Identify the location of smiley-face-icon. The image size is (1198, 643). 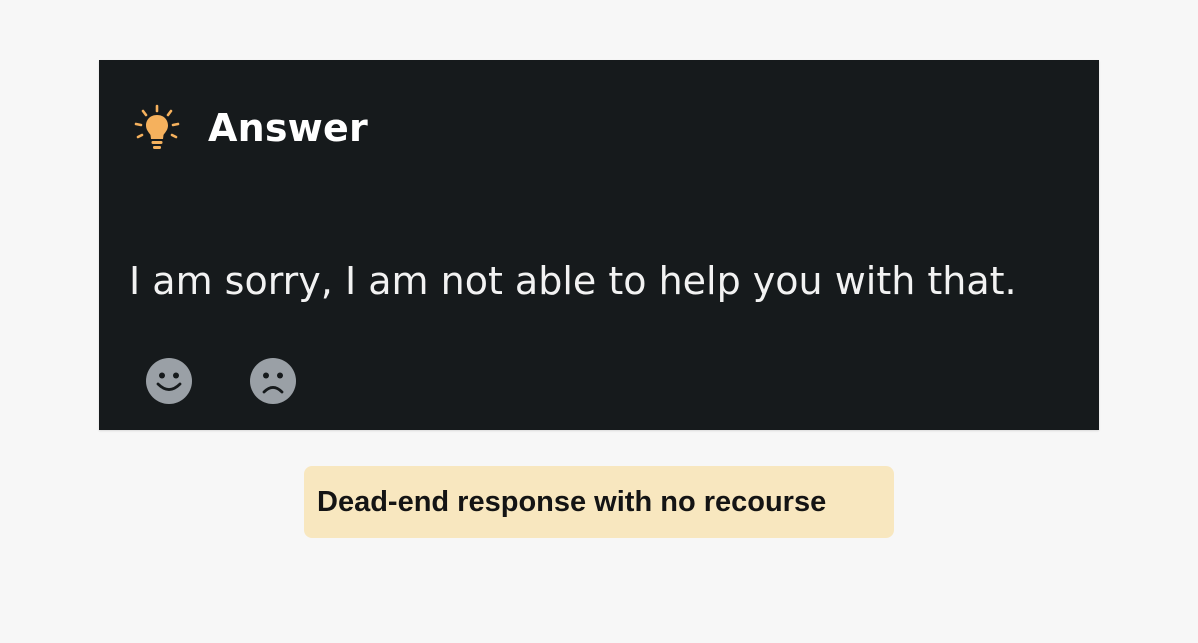
(169, 381).